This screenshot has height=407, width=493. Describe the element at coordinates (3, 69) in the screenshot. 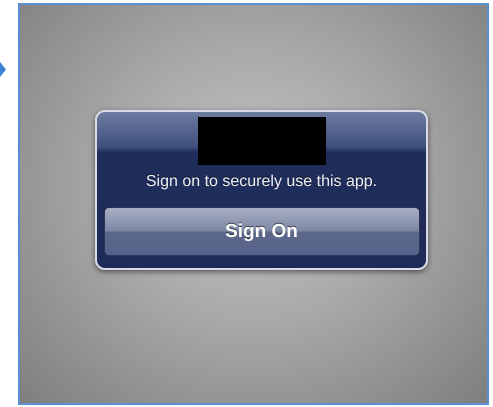

I see `arrow-tip-icon` at that location.